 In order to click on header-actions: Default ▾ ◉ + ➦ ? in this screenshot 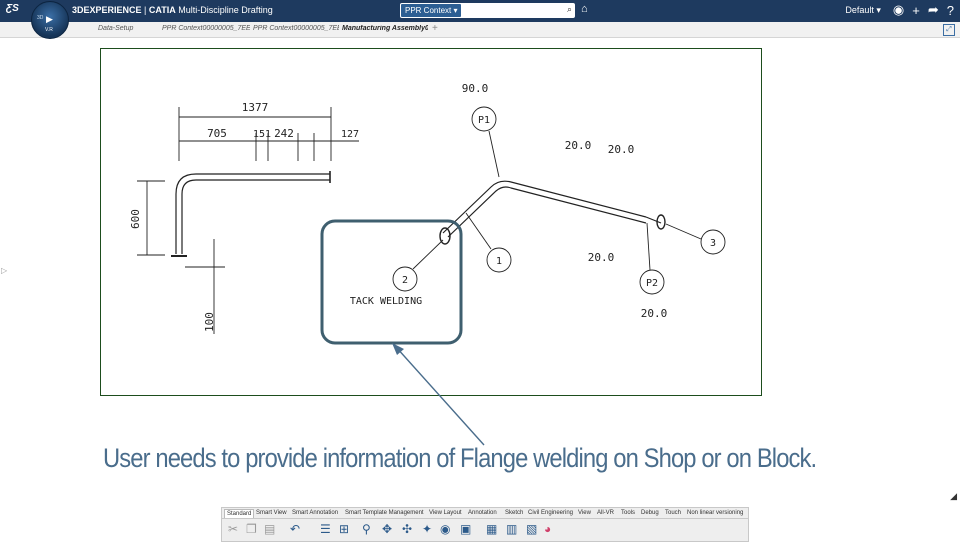, I will do `click(899, 10)`.